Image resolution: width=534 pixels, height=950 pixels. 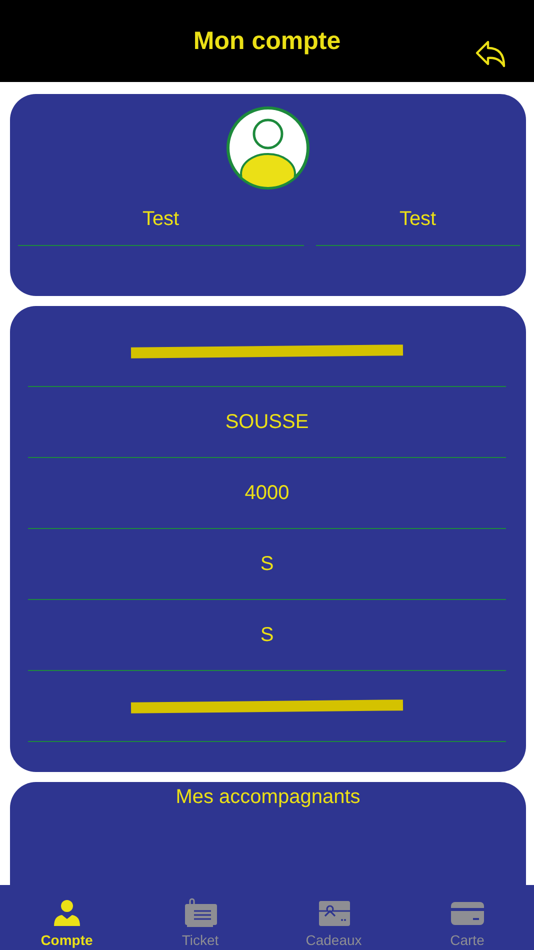 I want to click on field-value: 4000, so click(x=267, y=493).